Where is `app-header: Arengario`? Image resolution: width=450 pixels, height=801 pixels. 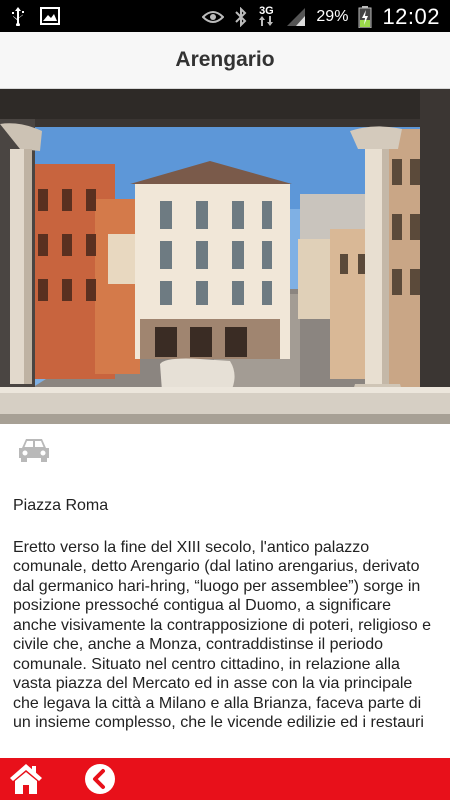
app-header: Arengario is located at coordinates (225, 60).